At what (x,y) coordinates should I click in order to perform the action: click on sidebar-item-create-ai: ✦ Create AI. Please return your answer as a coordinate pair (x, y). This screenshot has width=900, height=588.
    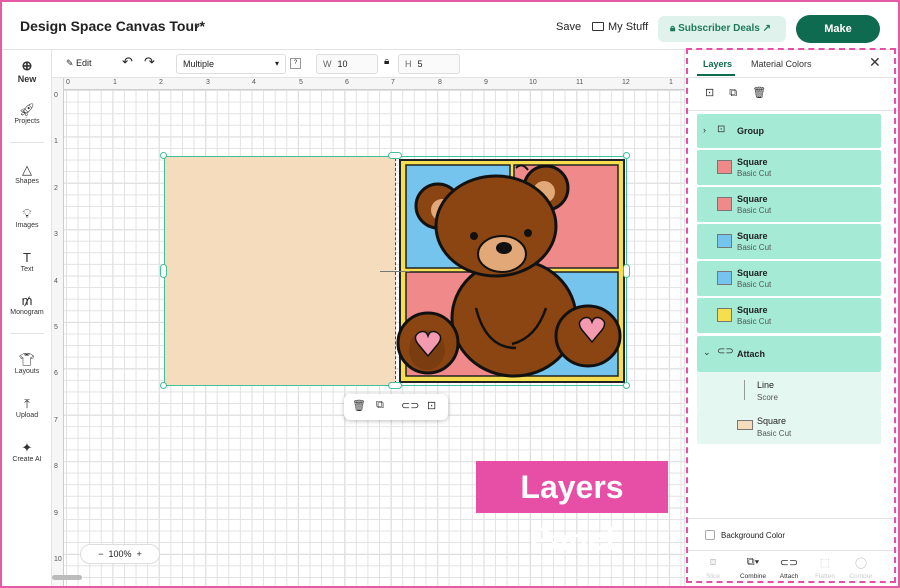
    Looking at the image, I should click on (27, 451).